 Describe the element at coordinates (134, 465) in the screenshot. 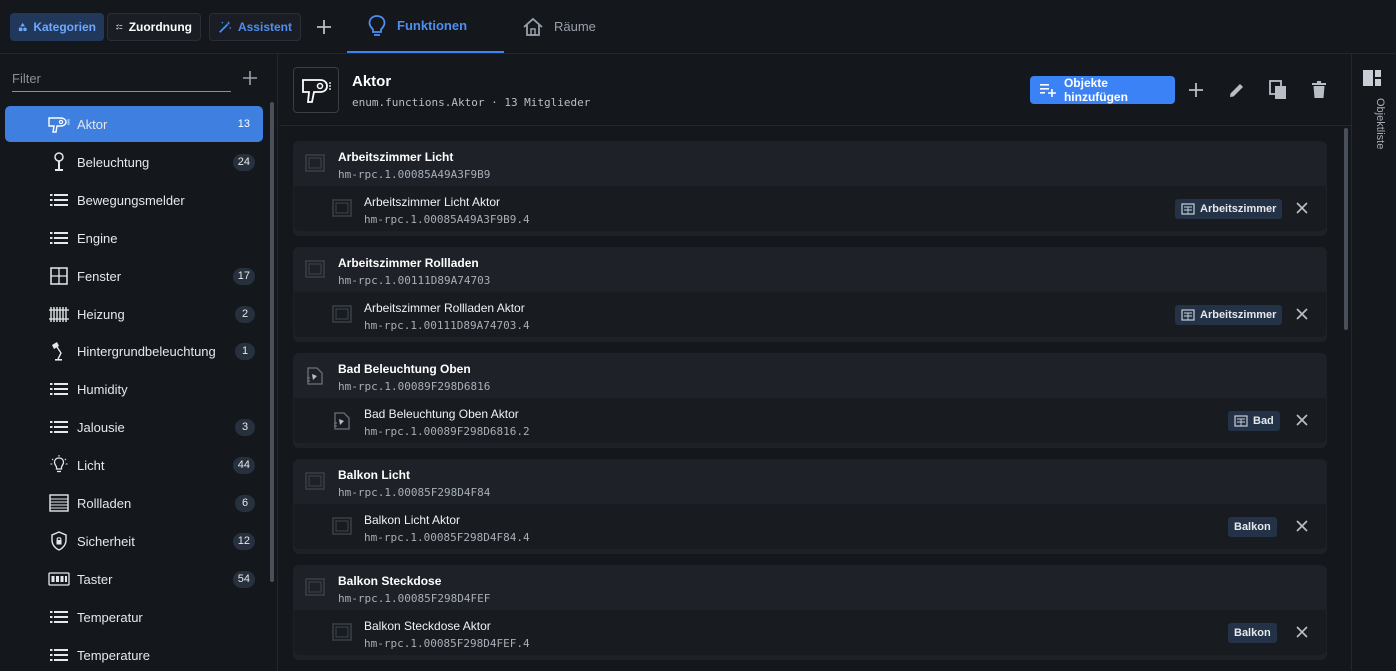

I see `sidebar-item-licht: Licht 44` at that location.